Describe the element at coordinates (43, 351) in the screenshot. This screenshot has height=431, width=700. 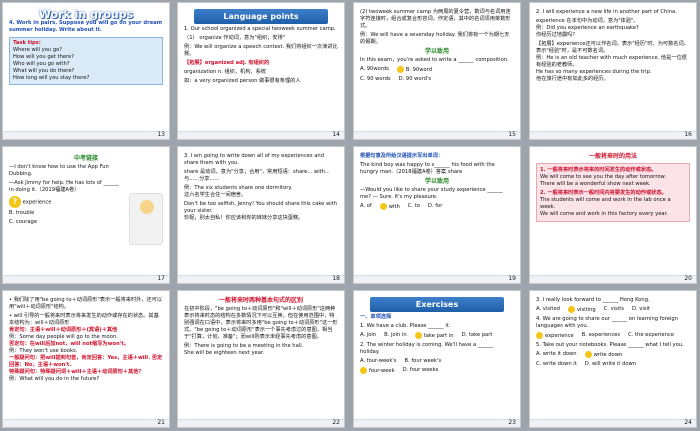
I see `text-line: 例：They won't use books.` at that location.